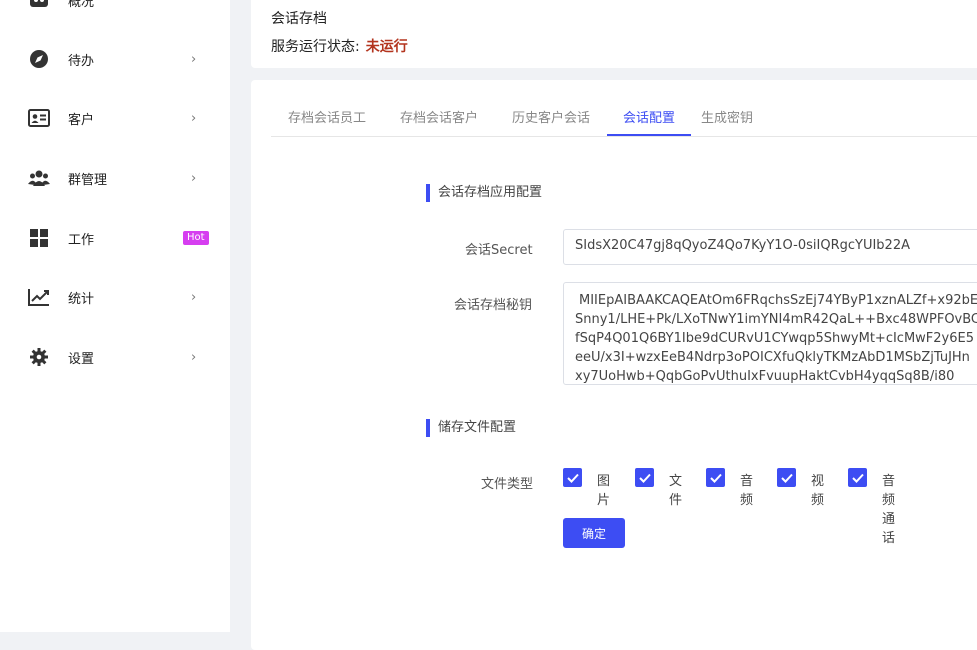  I want to click on sidebar-item-overview: 概况, so click(115, 10).